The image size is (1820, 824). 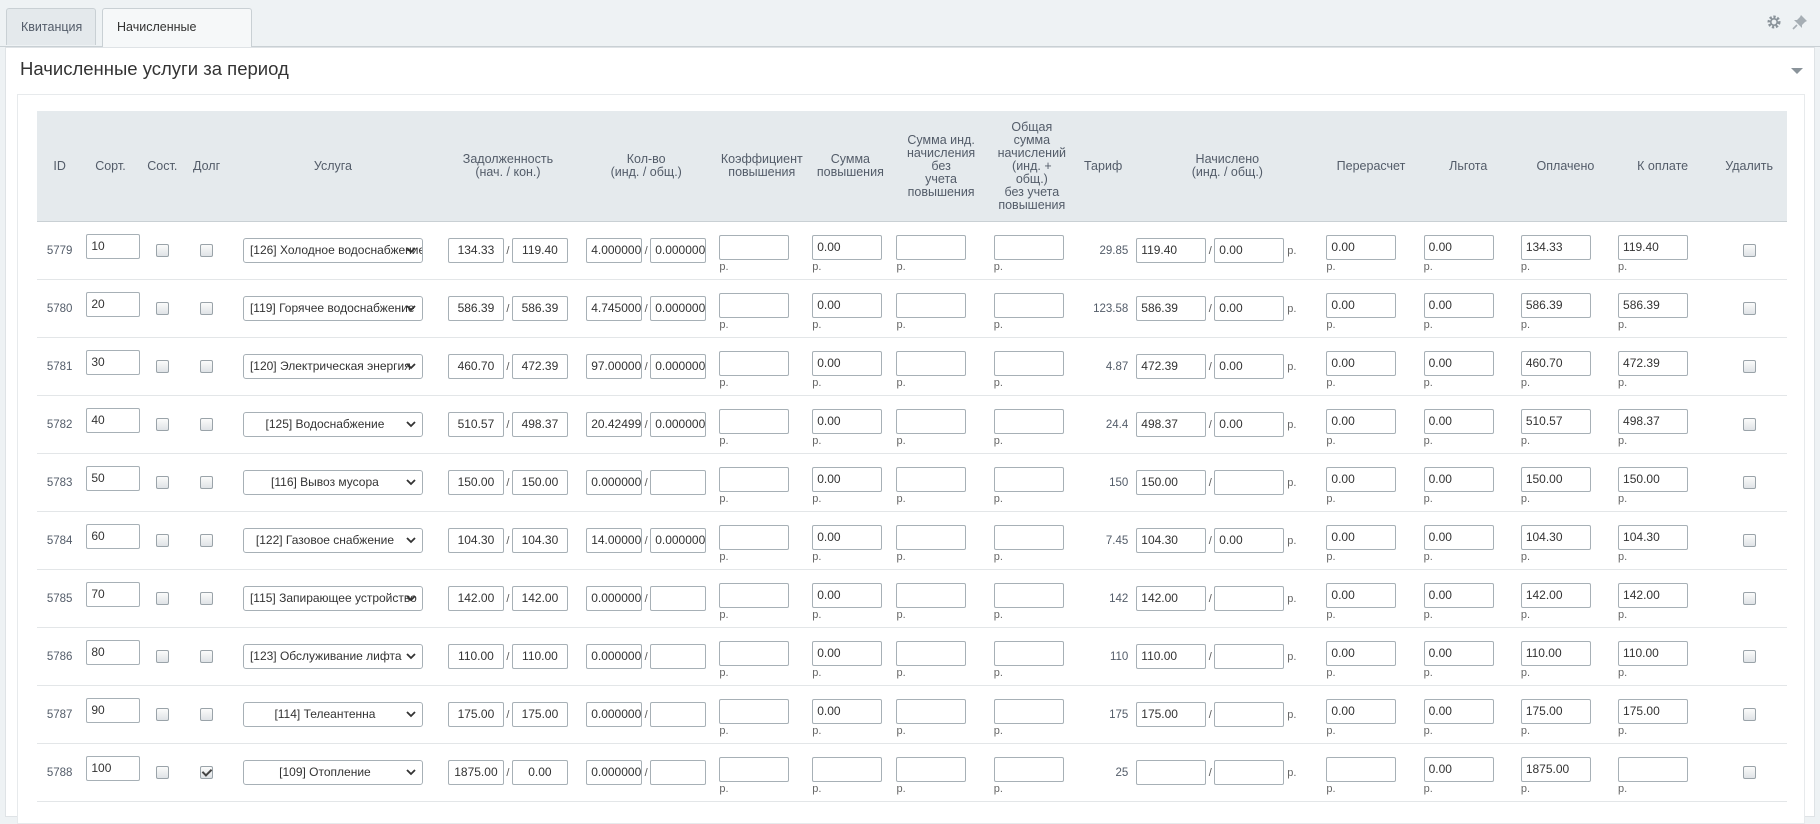 What do you see at coordinates (1171, 250) in the screenshot?
I see `charged-ind-input: 119.40` at bounding box center [1171, 250].